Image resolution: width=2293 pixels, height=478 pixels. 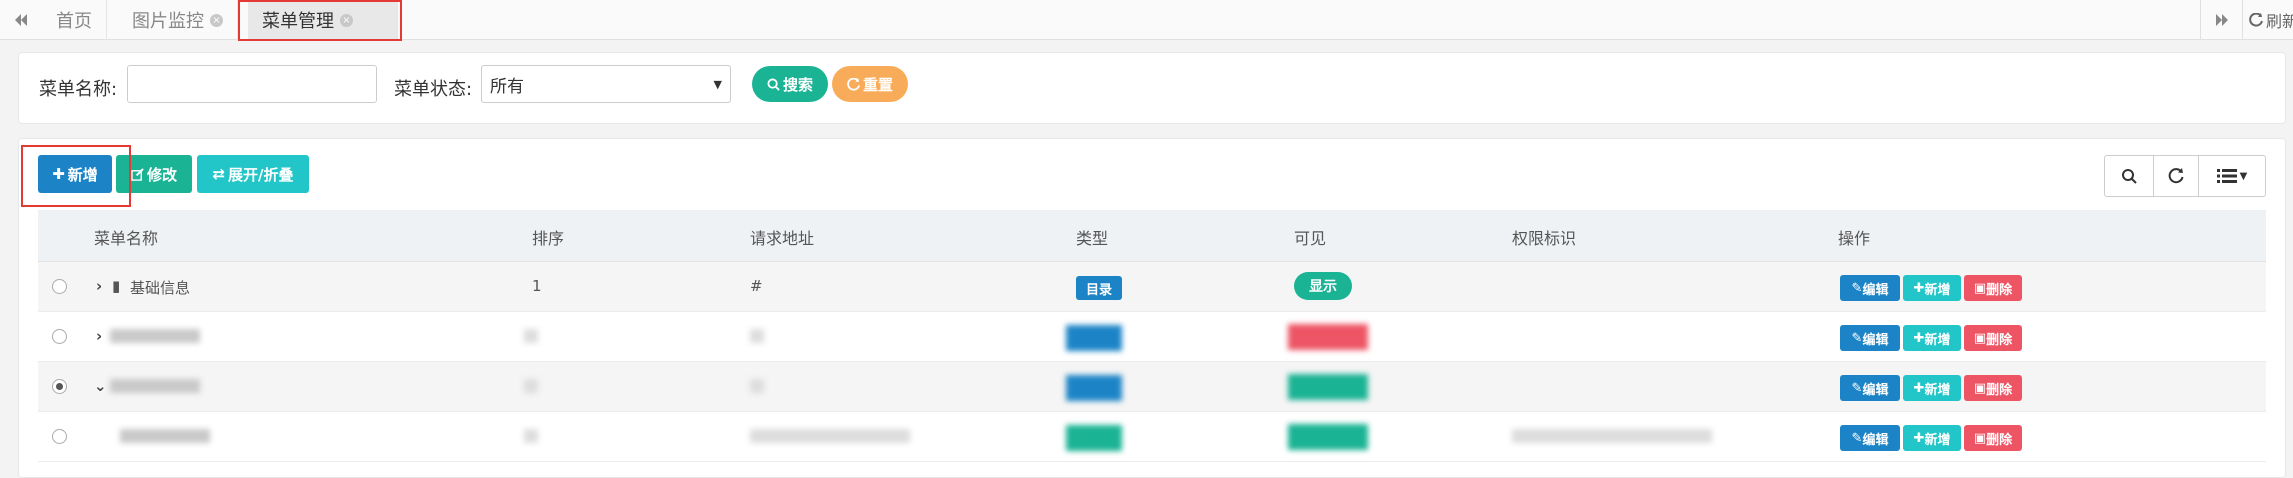 I want to click on column-header-url: 请求地址, so click(x=782, y=238).